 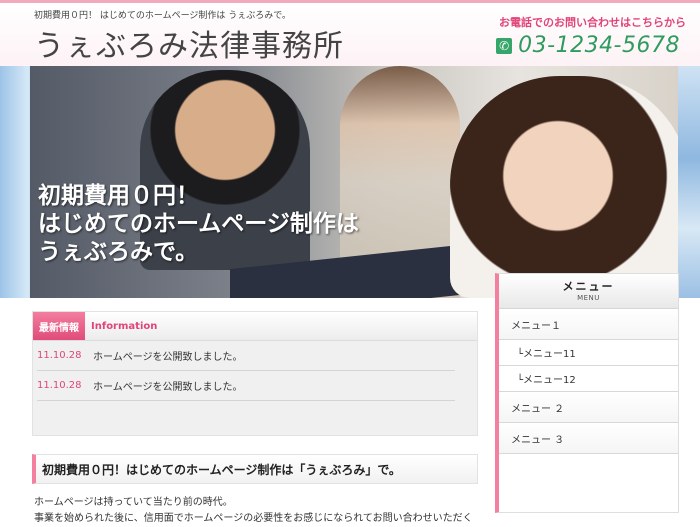 What do you see at coordinates (504, 45) in the screenshot?
I see `phone-icon: ✆` at bounding box center [504, 45].